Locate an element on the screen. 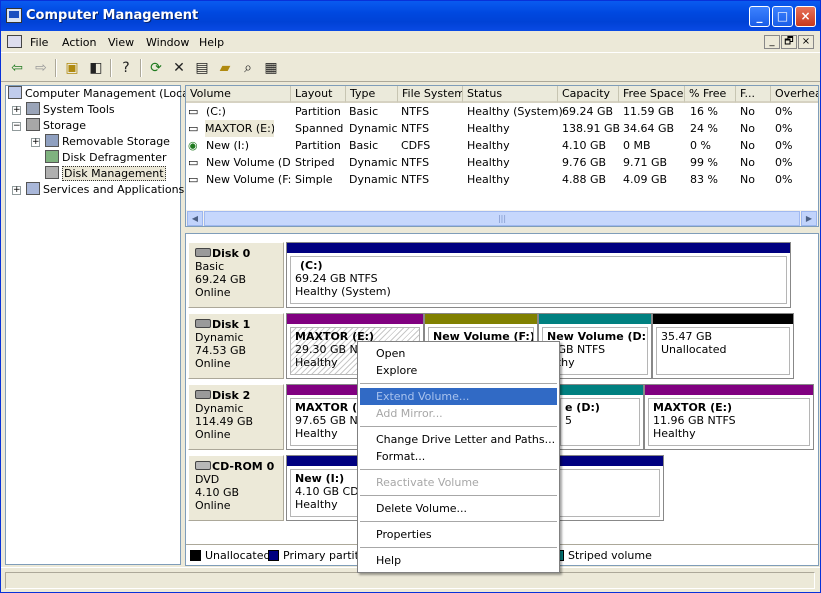 The width and height of the screenshot is (821, 593). cell-capacity: 4.10 GB is located at coordinates (584, 145).